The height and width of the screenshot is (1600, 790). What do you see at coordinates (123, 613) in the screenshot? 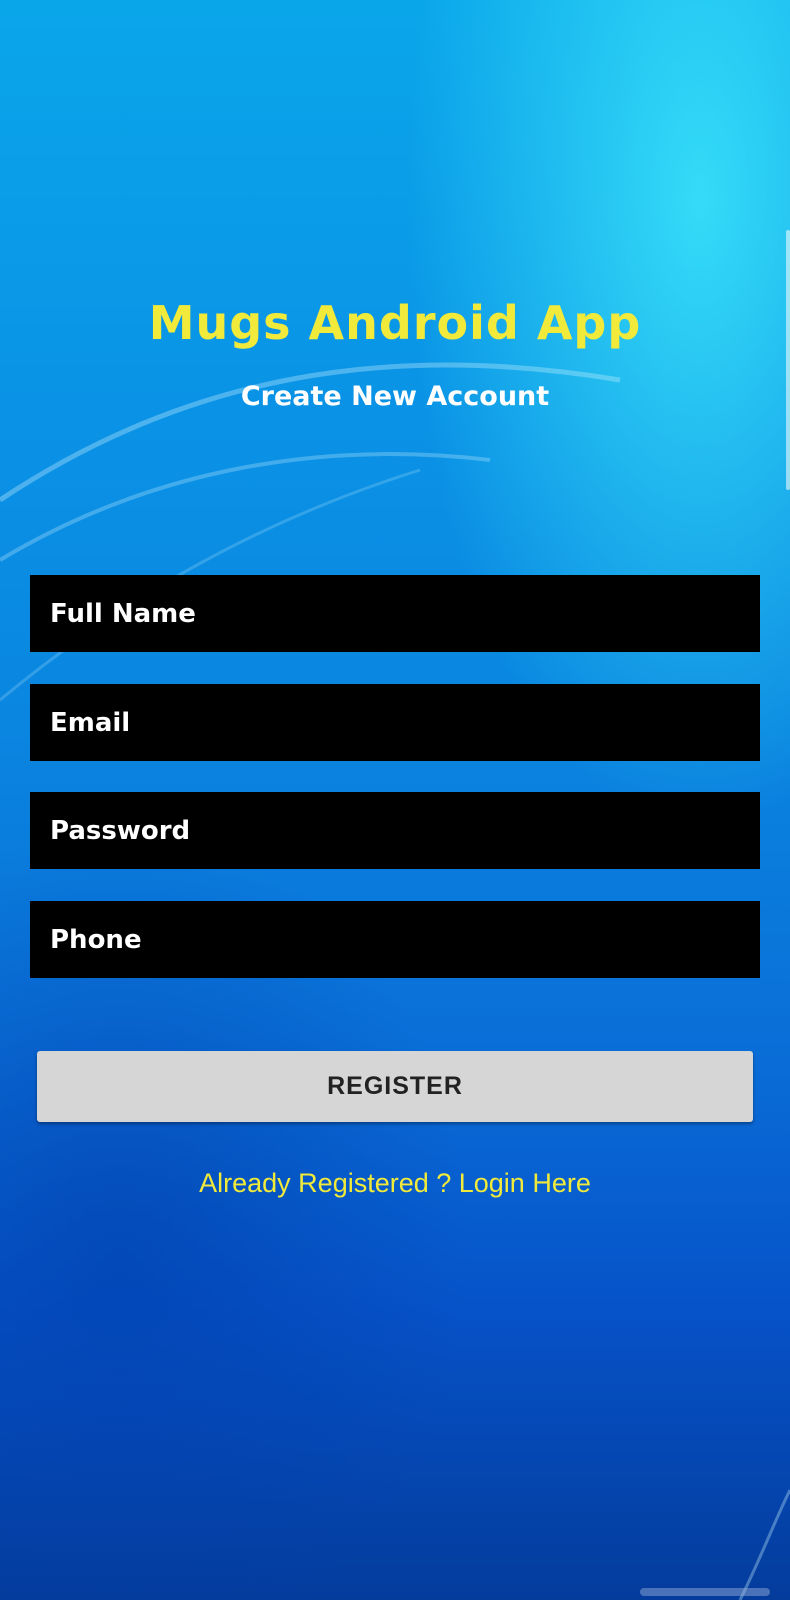
I see `full-name-placeholder: Full Name` at bounding box center [123, 613].